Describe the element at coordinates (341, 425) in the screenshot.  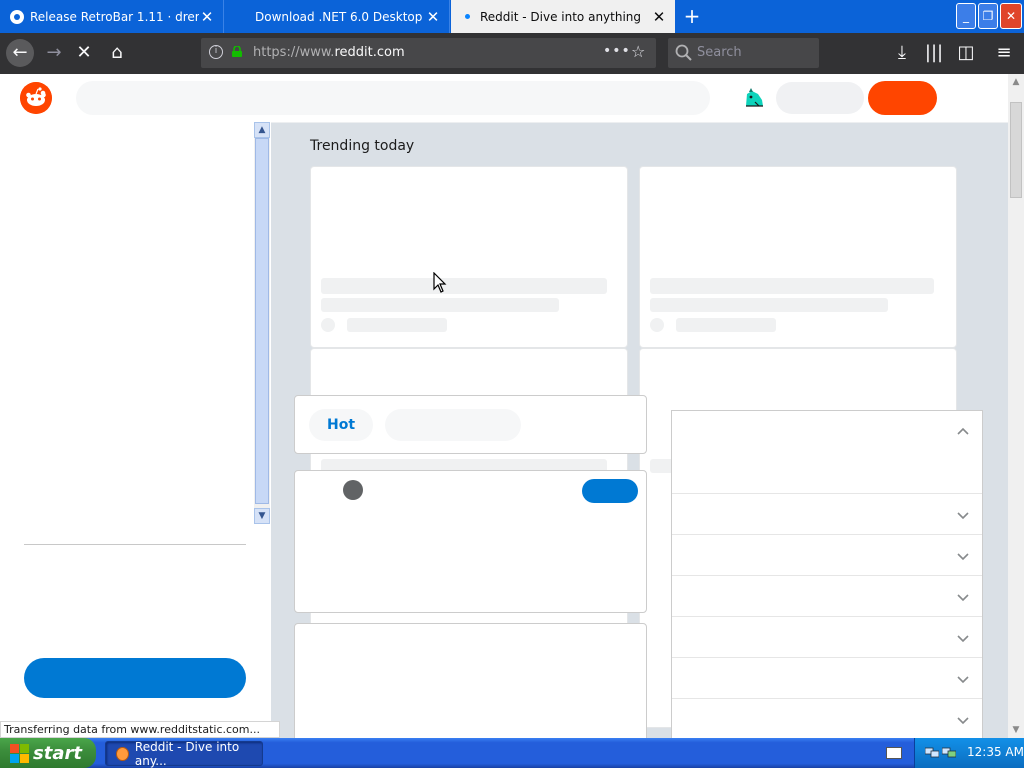
I see `sort-hot-button: Hot` at that location.